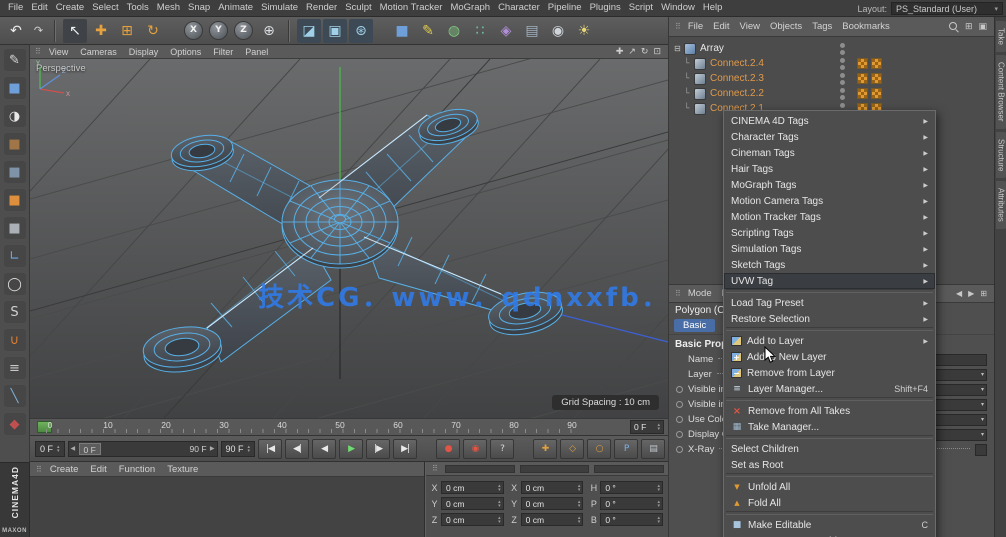 The height and width of the screenshot is (537, 1006). Describe the element at coordinates (713, 8) in the screenshot. I see `menu-item: Help` at that location.